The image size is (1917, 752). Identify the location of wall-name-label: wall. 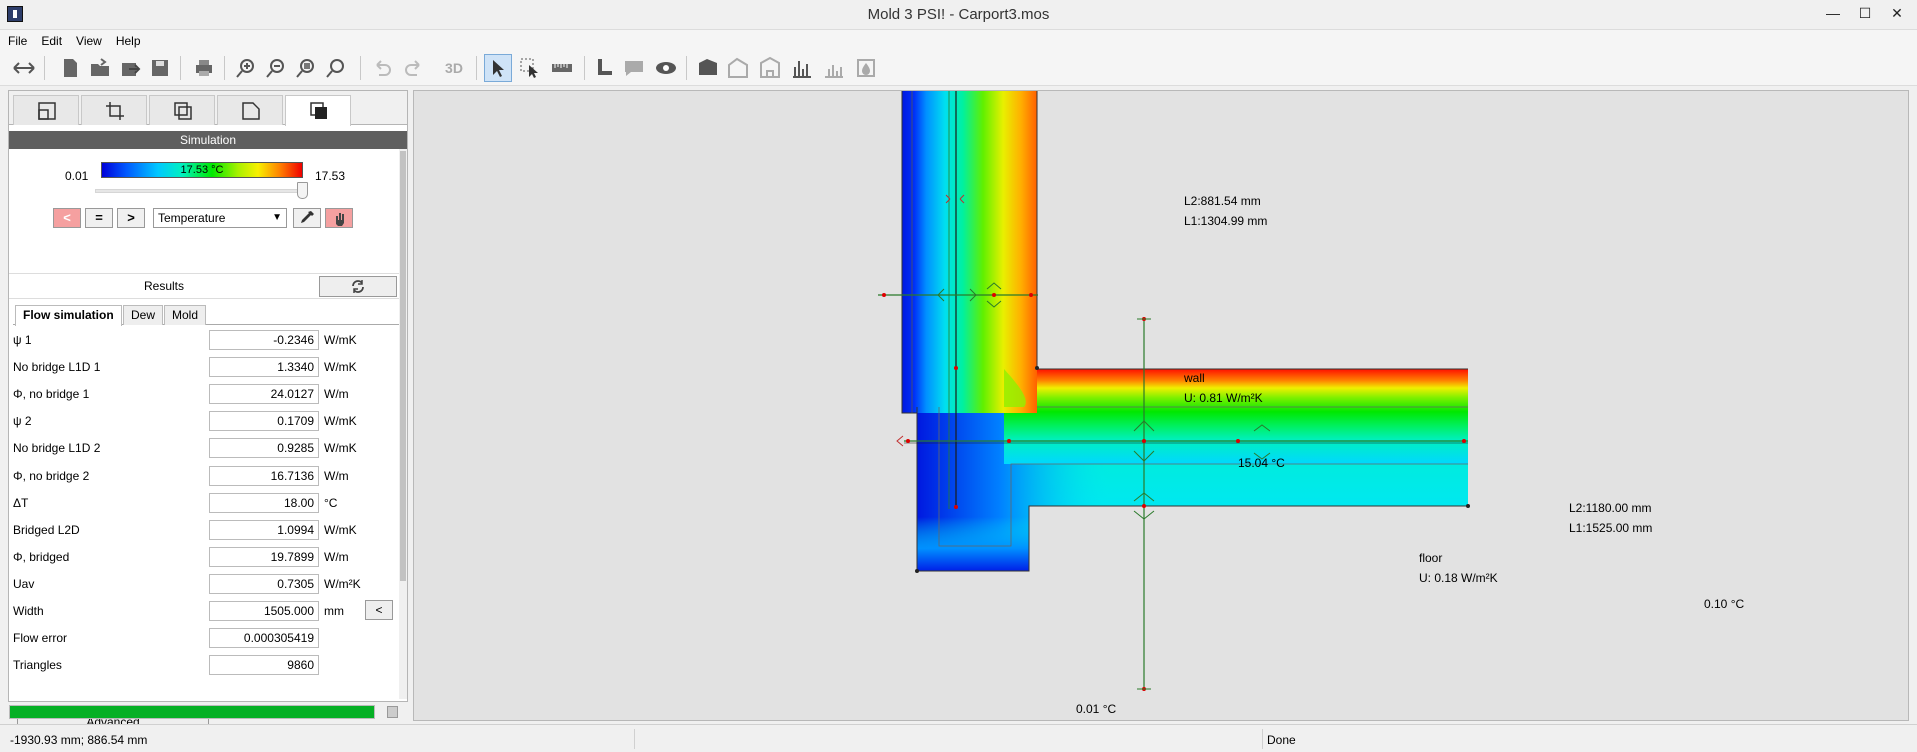
(1194, 378).